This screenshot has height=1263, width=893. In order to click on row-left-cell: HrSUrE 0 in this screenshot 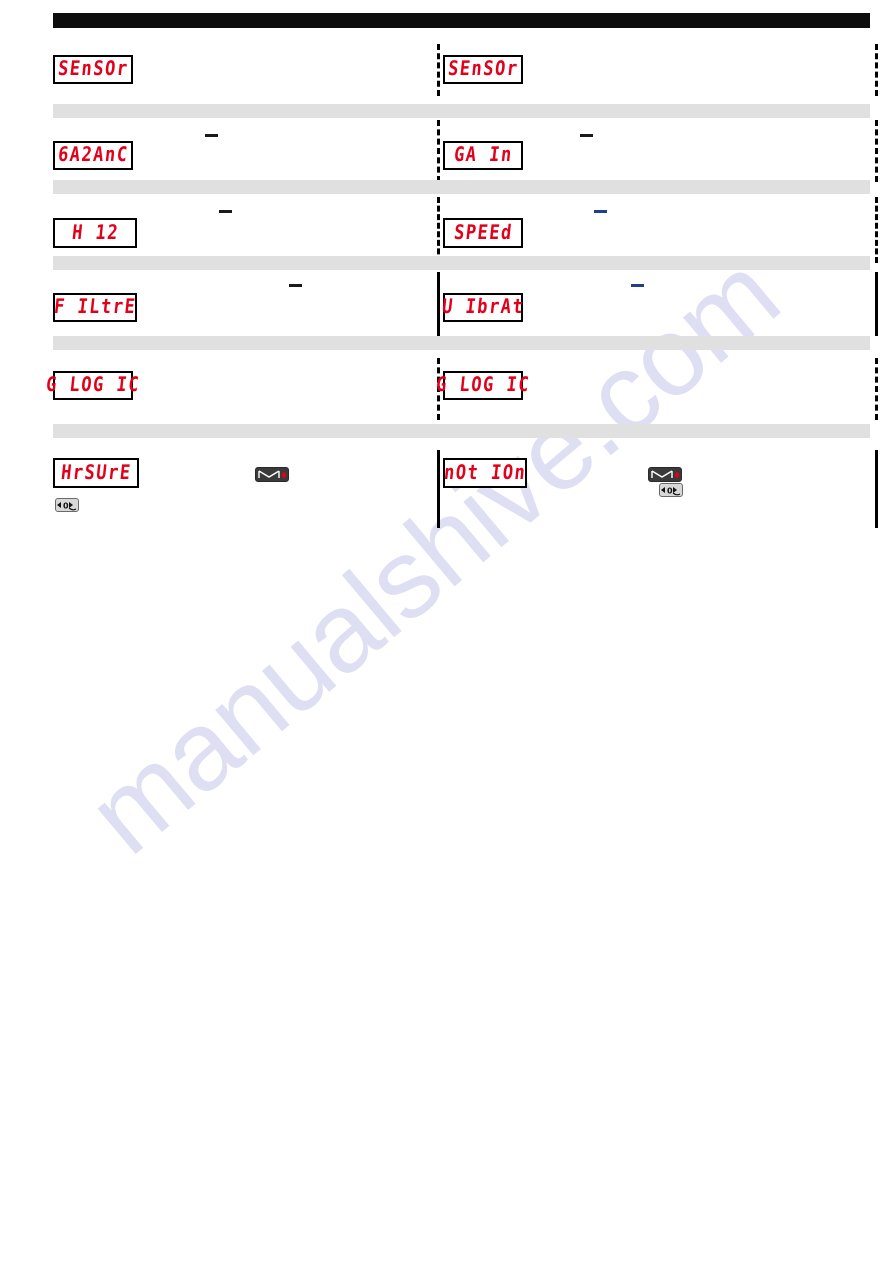, I will do `click(218, 489)`.